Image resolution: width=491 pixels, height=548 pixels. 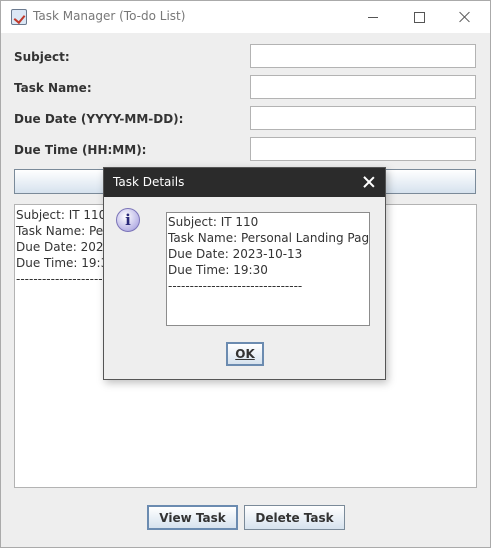 What do you see at coordinates (149, 182) in the screenshot?
I see `dialog-title: Task Details` at bounding box center [149, 182].